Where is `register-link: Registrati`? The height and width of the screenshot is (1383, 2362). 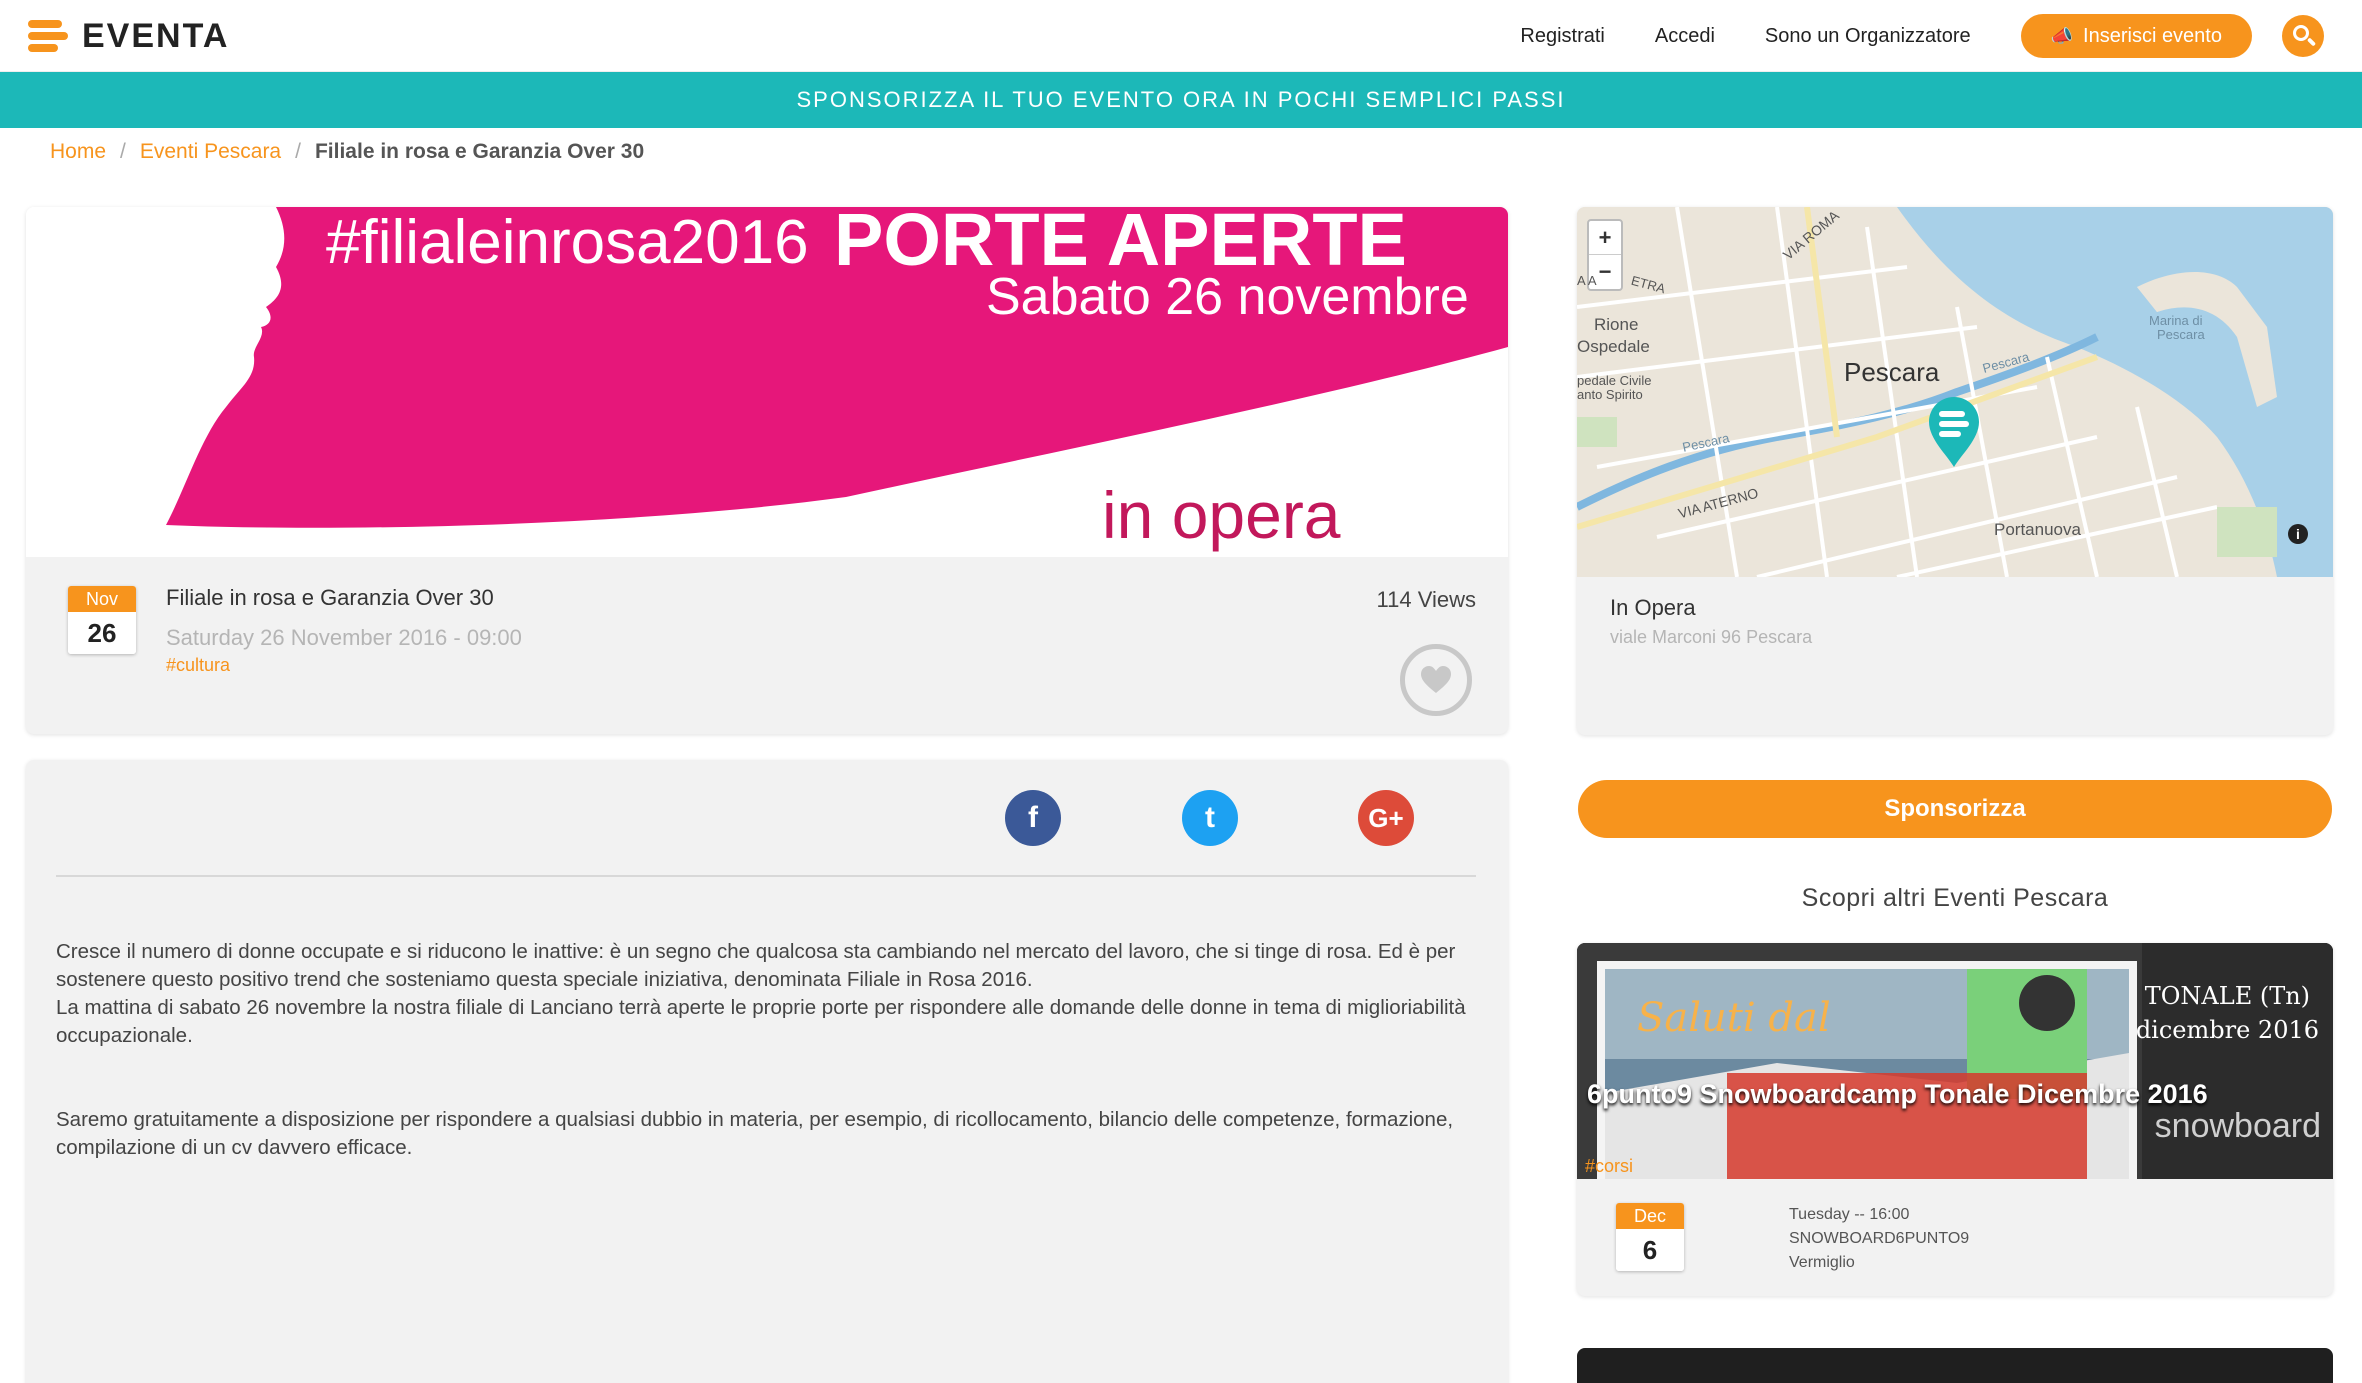
register-link: Registrati is located at coordinates (1562, 36).